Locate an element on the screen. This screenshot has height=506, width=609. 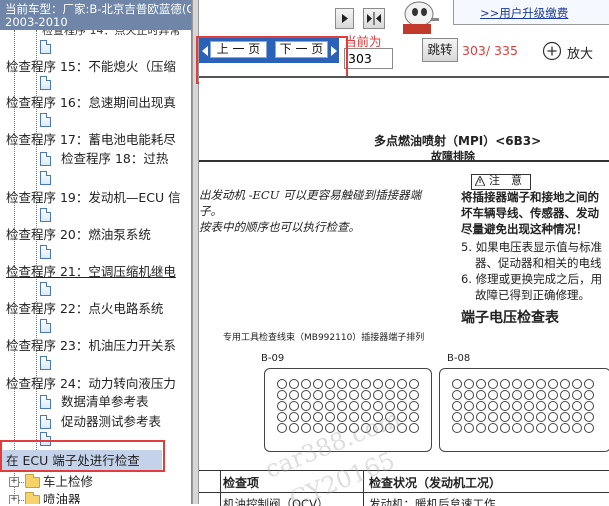
upgrade-banner: >>用户升级缴费 is located at coordinates (531, 12).